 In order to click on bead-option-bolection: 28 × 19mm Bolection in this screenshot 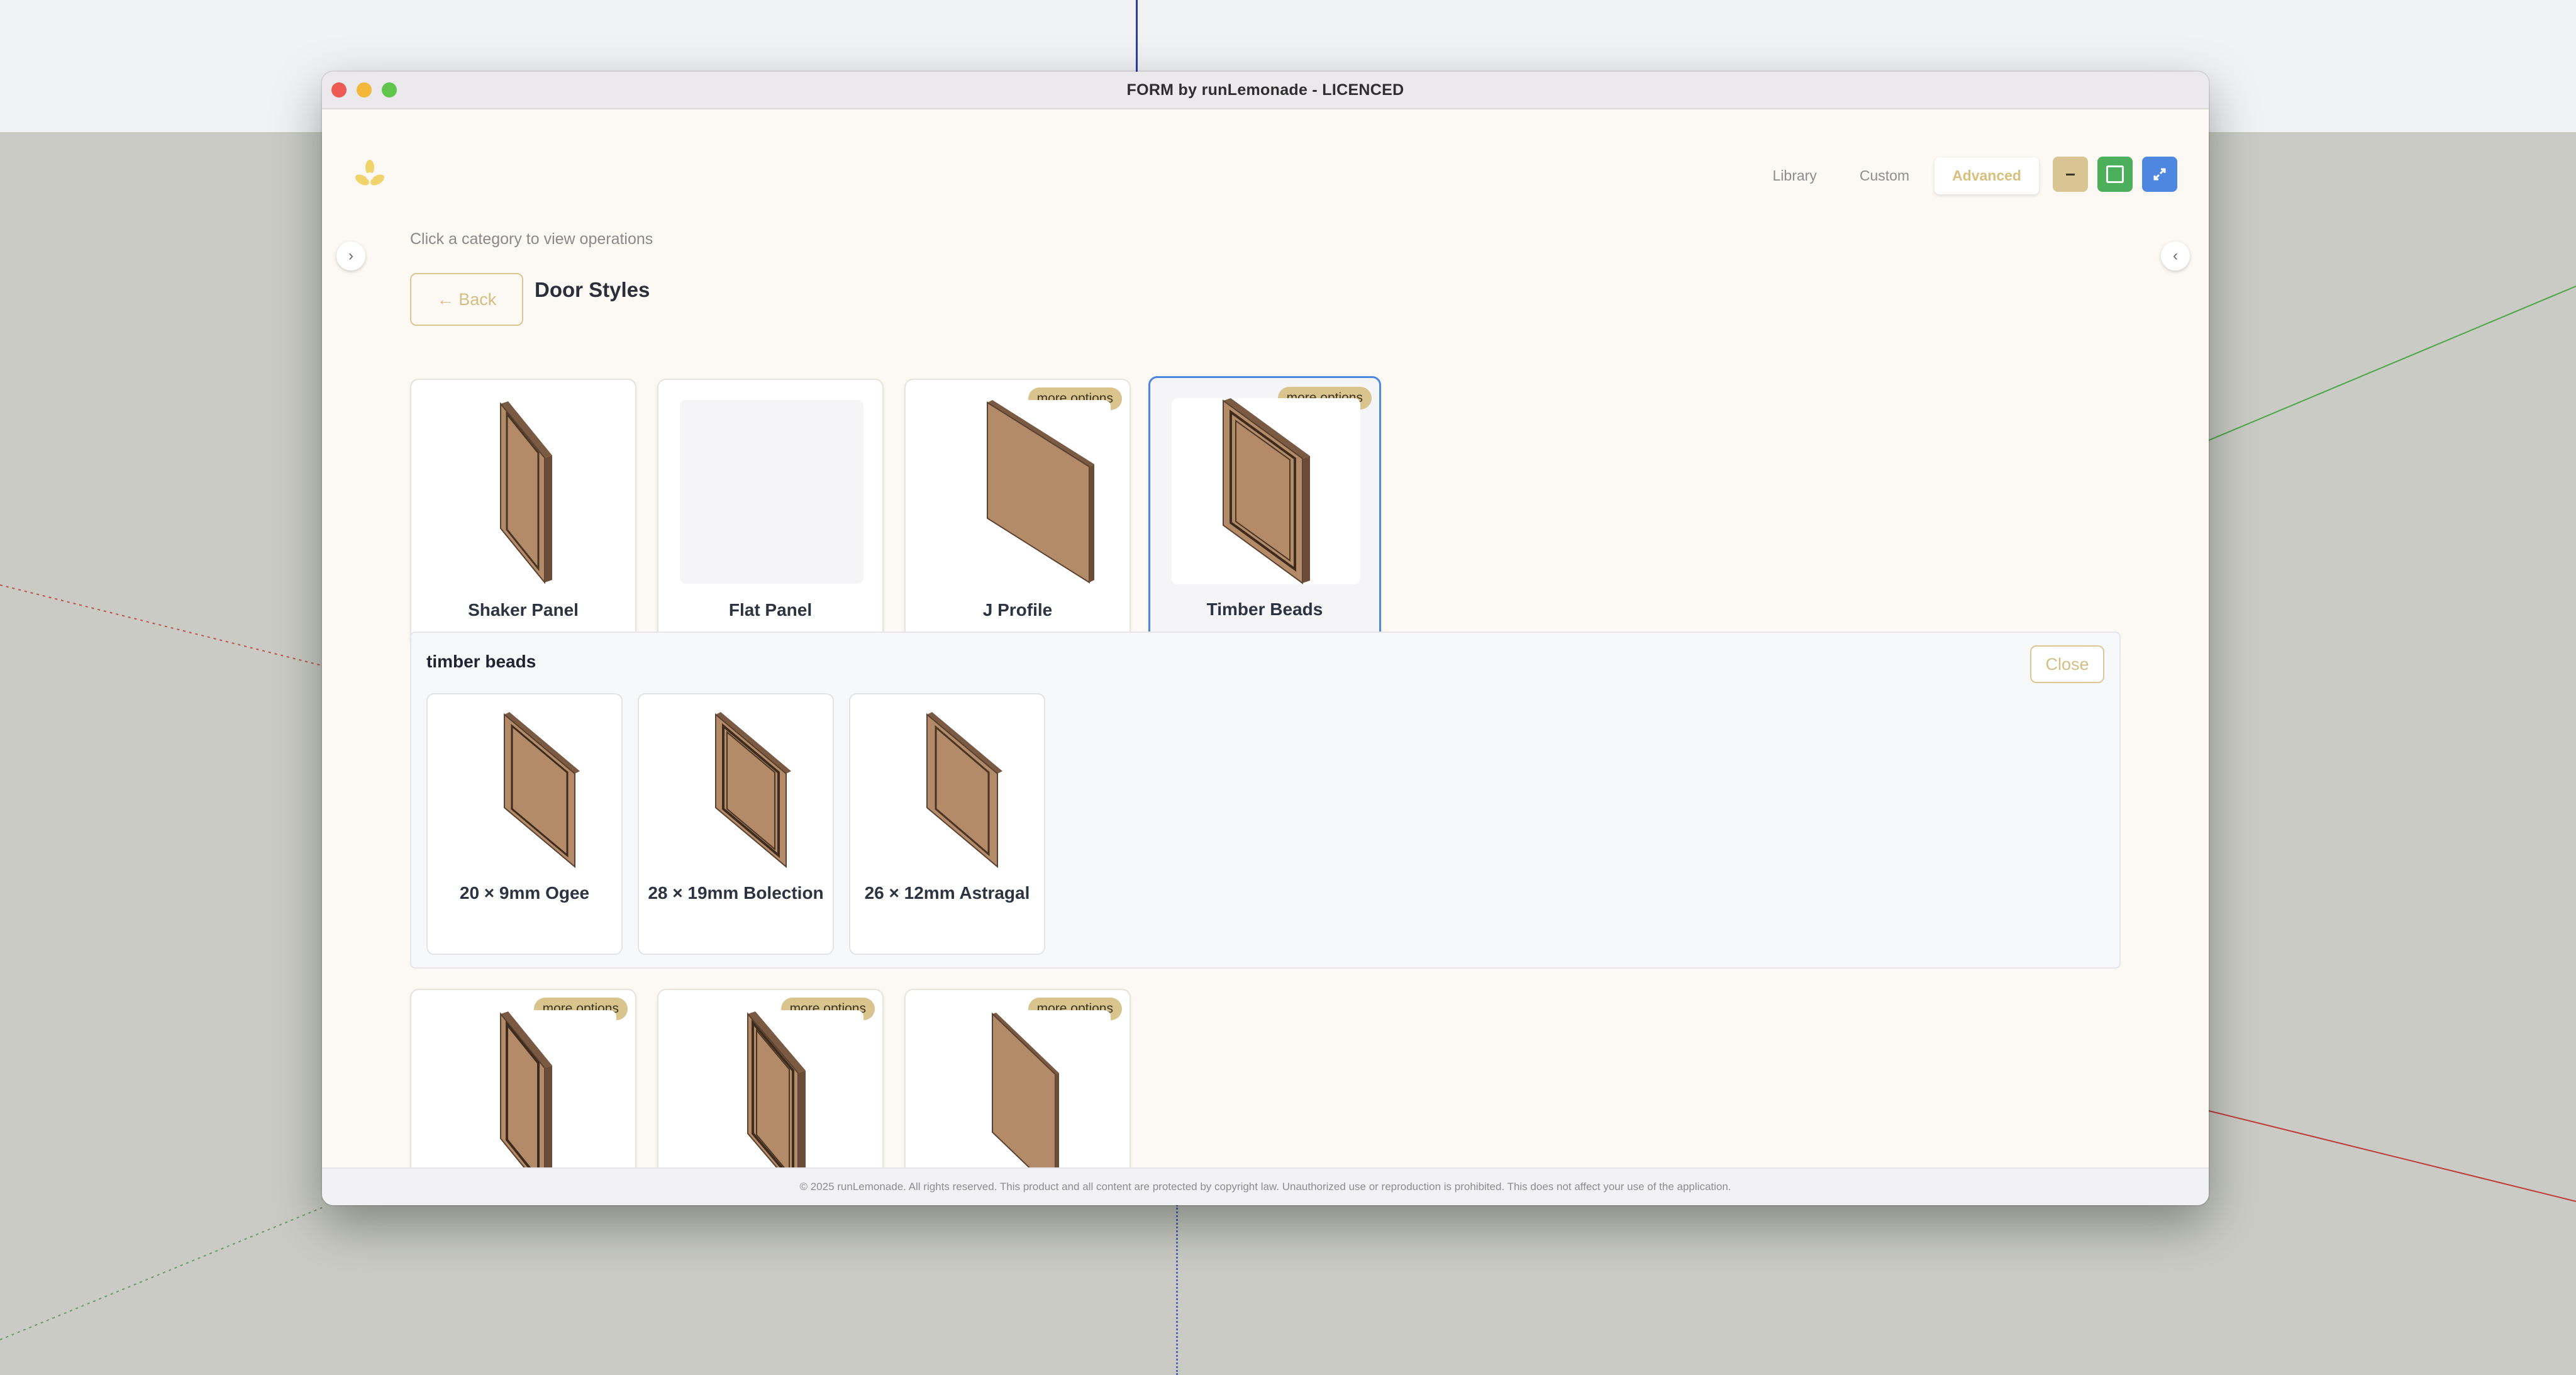, I will do `click(736, 824)`.